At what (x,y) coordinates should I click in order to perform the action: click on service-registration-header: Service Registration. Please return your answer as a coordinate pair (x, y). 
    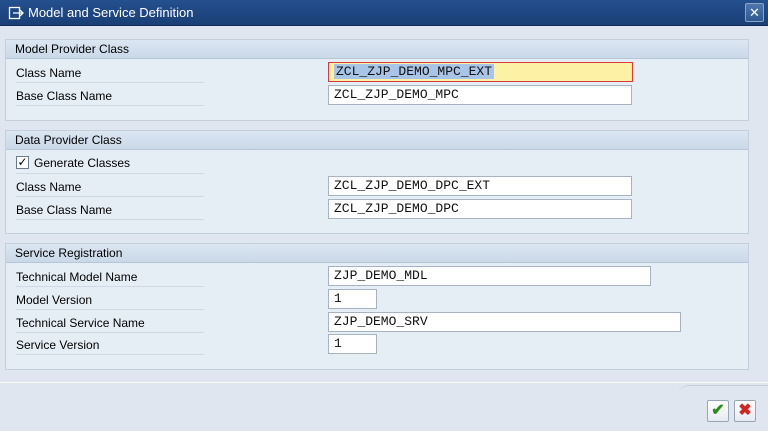
    Looking at the image, I should click on (377, 253).